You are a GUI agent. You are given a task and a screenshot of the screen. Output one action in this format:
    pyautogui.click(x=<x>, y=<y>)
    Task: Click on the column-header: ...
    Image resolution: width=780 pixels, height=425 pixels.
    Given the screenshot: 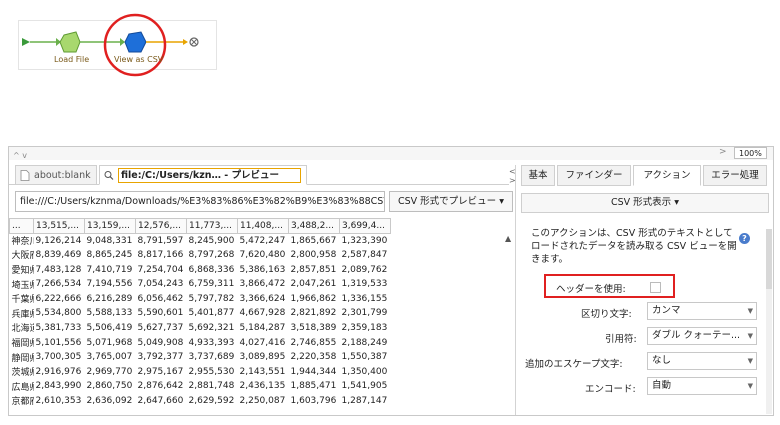 What is the action you would take?
    pyautogui.click(x=21, y=226)
    